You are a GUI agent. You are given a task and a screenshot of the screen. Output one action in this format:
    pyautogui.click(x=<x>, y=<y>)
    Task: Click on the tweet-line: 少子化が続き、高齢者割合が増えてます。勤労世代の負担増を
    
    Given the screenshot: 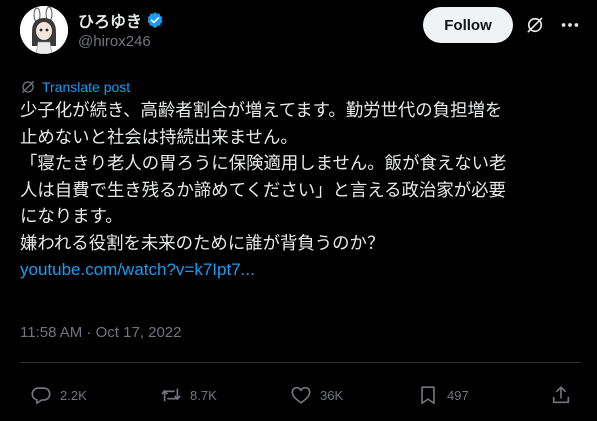 What is the action you would take?
    pyautogui.click(x=261, y=111)
    